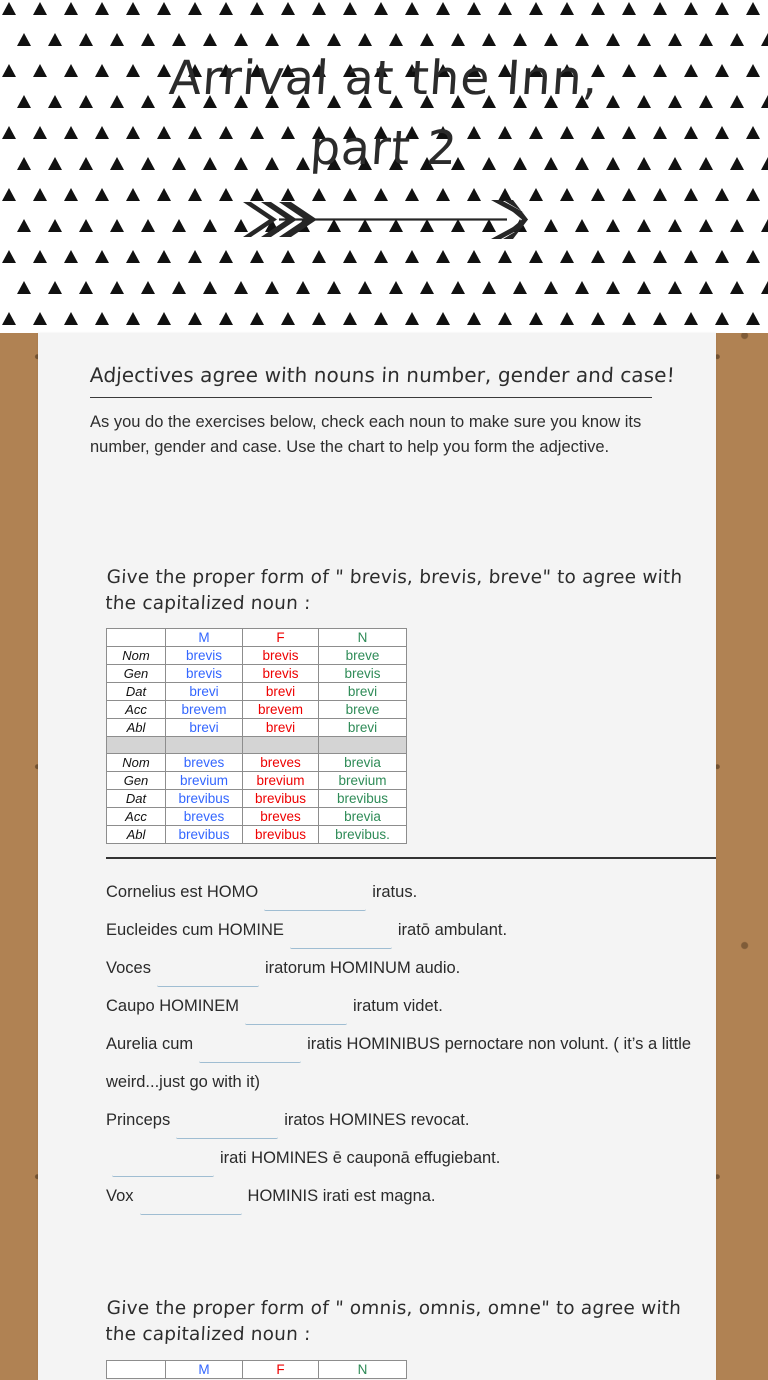  What do you see at coordinates (150, 1044) in the screenshot?
I see `exercise-text-before: Aurelia cum` at bounding box center [150, 1044].